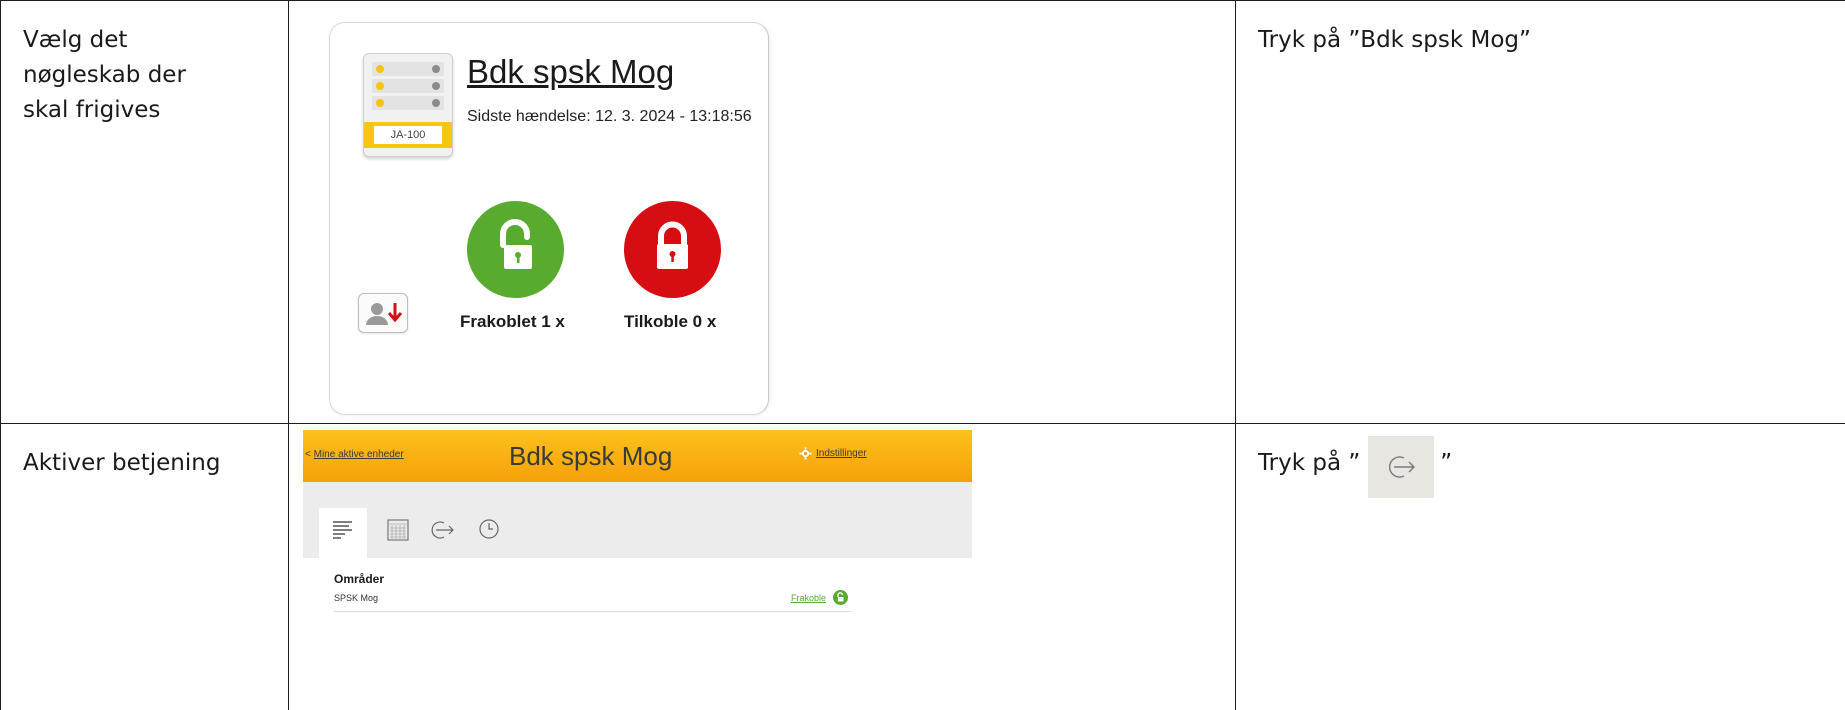  What do you see at coordinates (570, 72) in the screenshot?
I see `device-title-link: Bdk spsk Mog` at bounding box center [570, 72].